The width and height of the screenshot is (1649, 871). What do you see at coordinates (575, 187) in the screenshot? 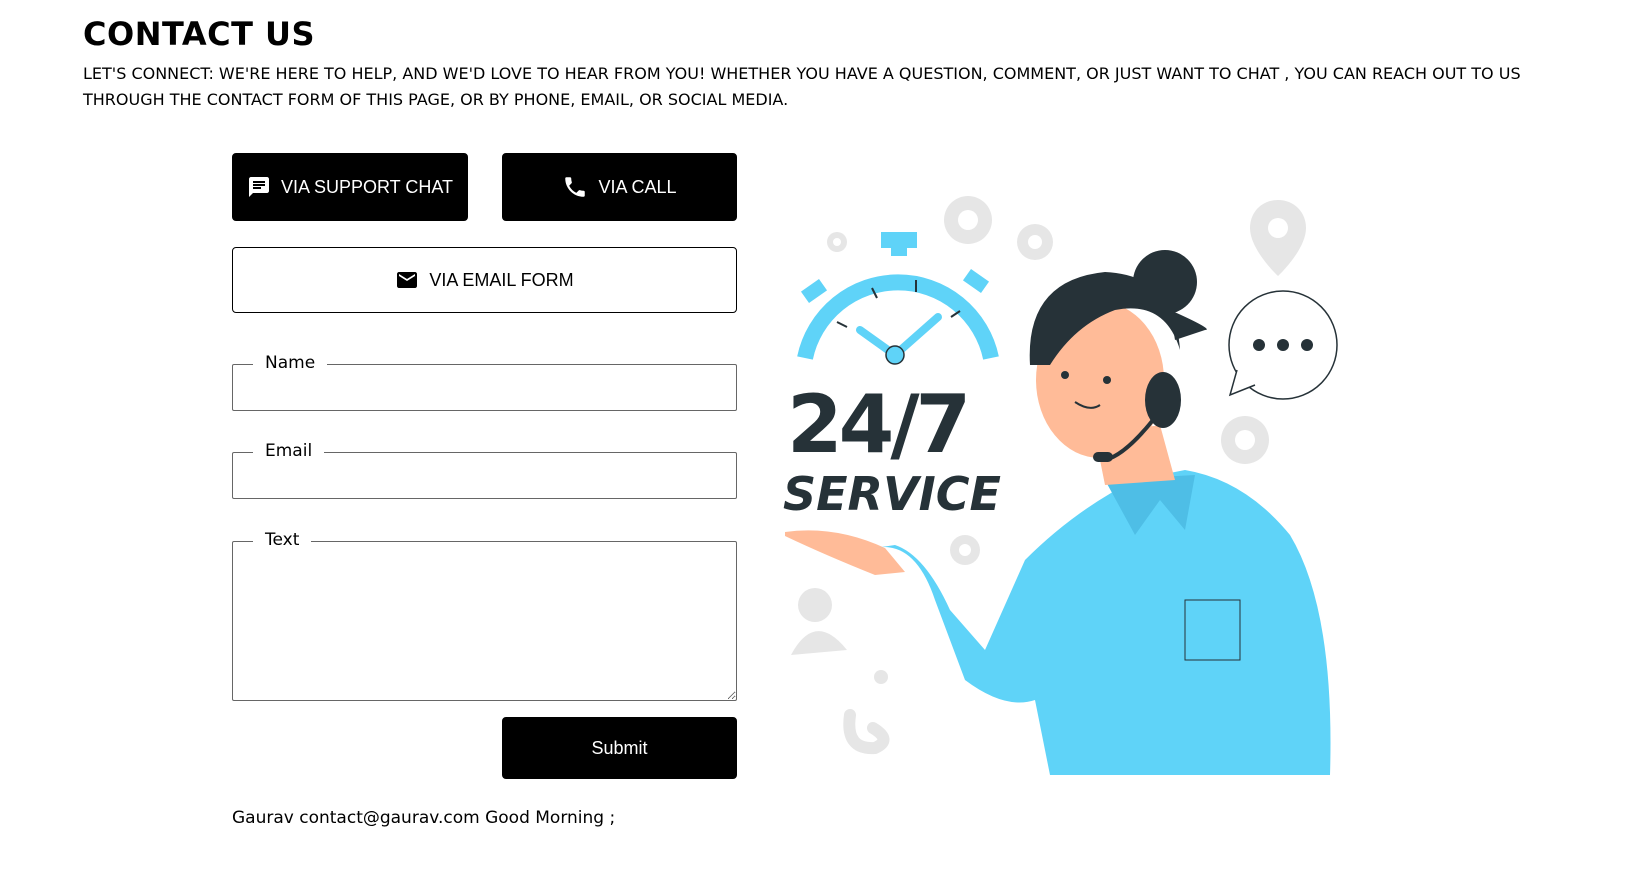
I see `phone-icon` at bounding box center [575, 187].